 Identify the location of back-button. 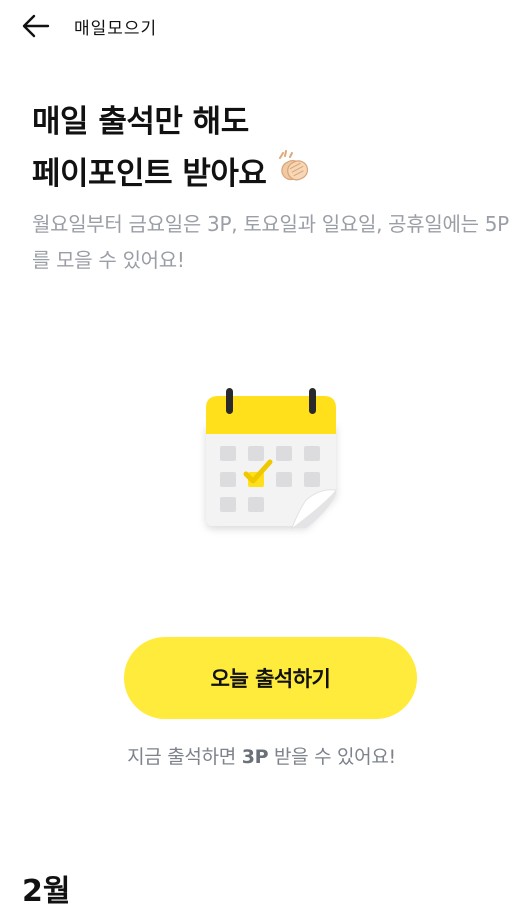
(36, 26).